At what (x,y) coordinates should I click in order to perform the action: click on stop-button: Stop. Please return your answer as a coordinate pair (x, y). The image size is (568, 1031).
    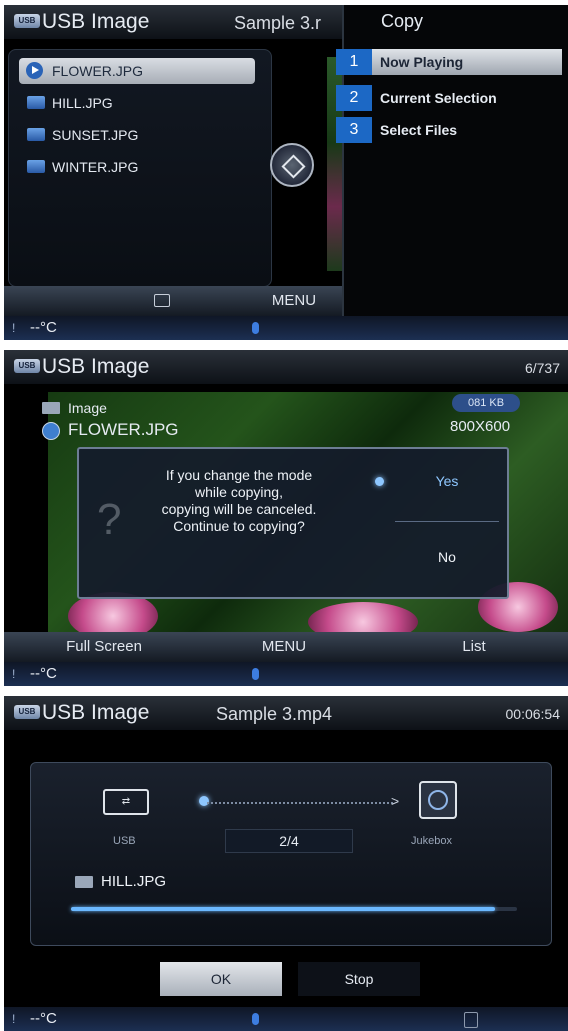
    Looking at the image, I should click on (359, 979).